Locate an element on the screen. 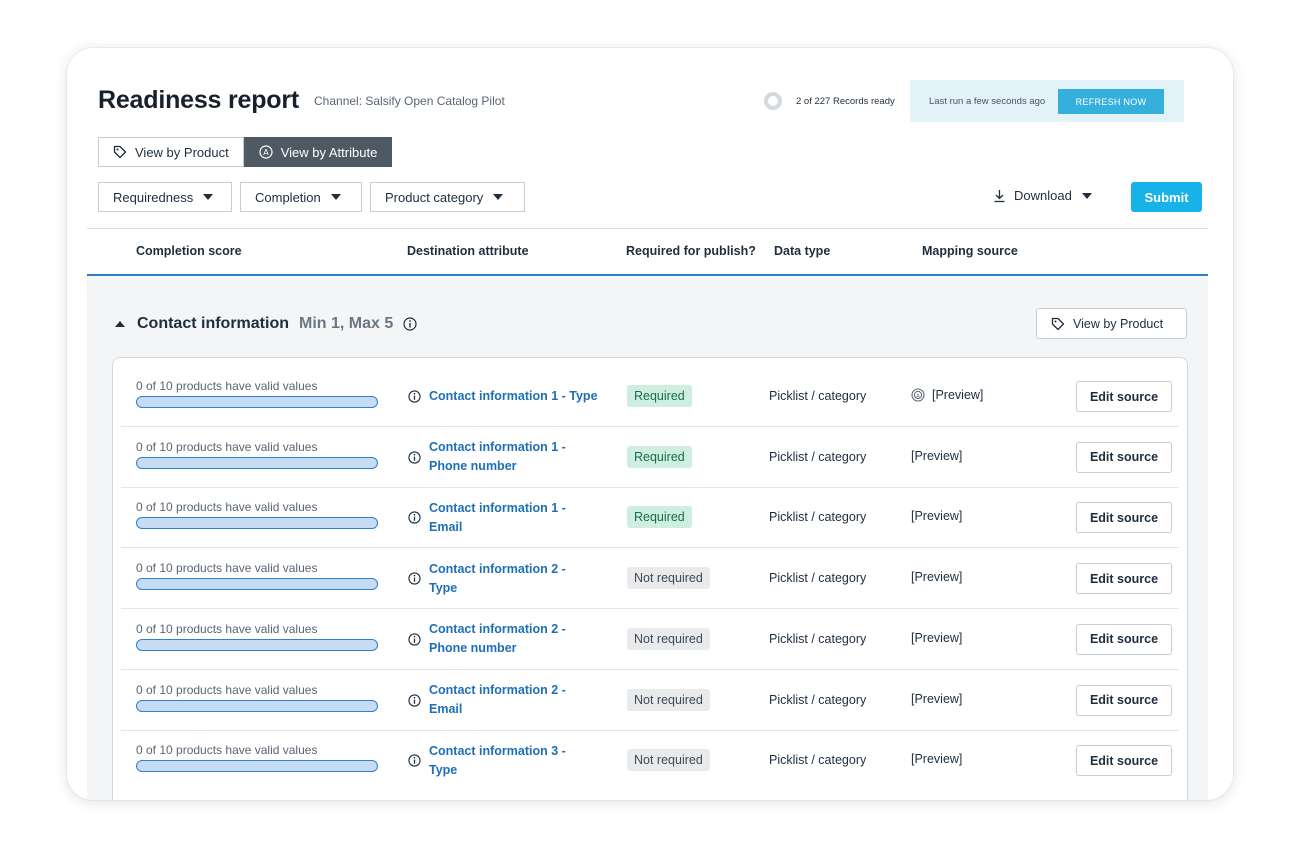 This screenshot has height=850, width=1300. view-by-product-tab: View by Product is located at coordinates (171, 152).